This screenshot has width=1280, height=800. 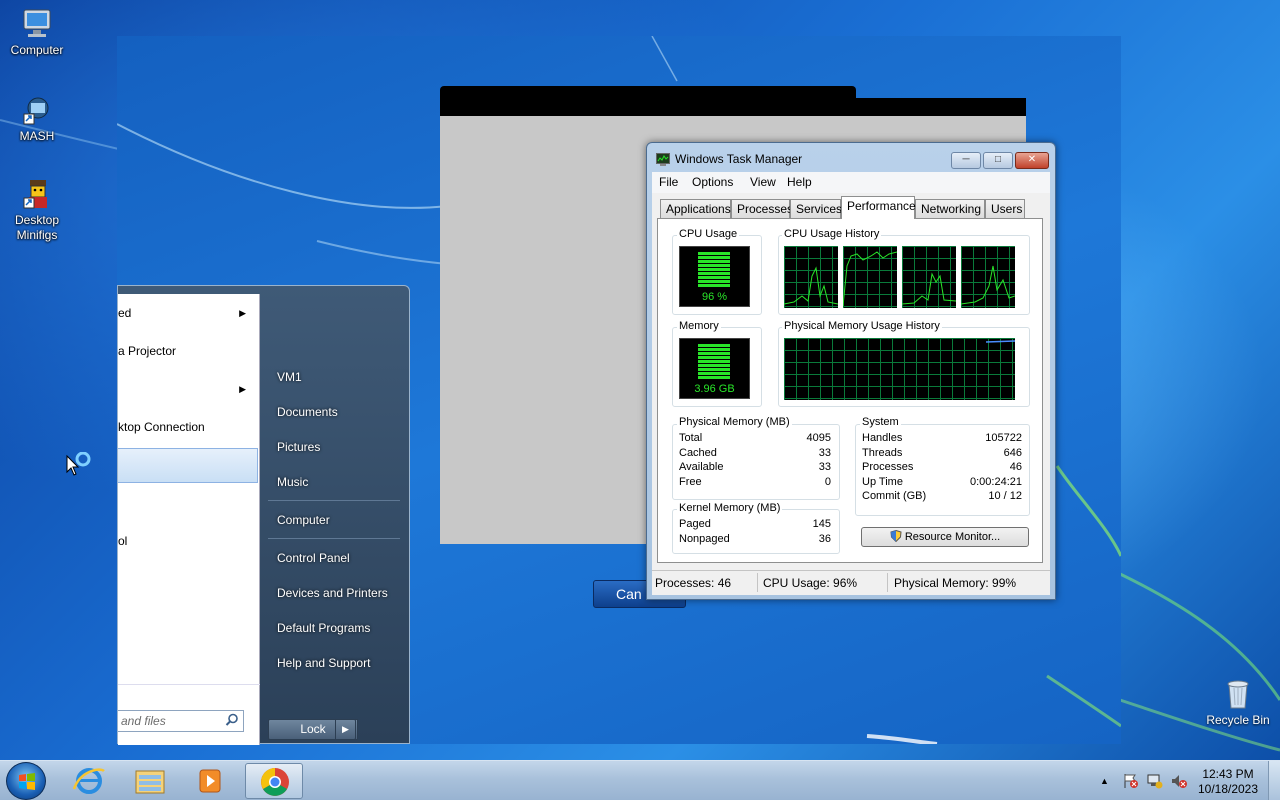 I want to click on start-menu-user-folder: VM1, so click(x=289, y=377).